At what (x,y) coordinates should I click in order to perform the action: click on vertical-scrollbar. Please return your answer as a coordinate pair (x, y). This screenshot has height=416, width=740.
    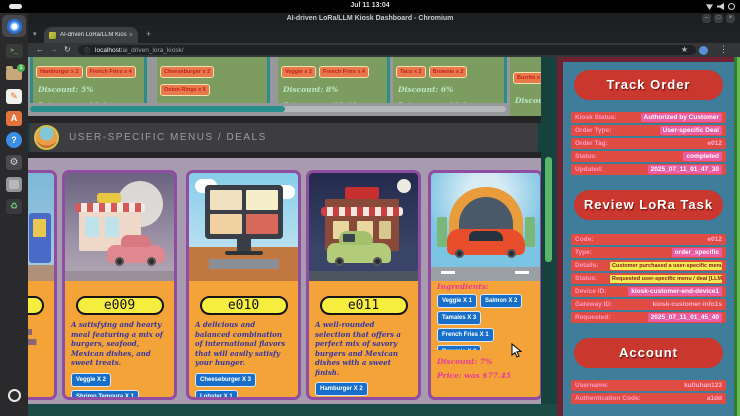
    Looking at the image, I should click on (549, 230).